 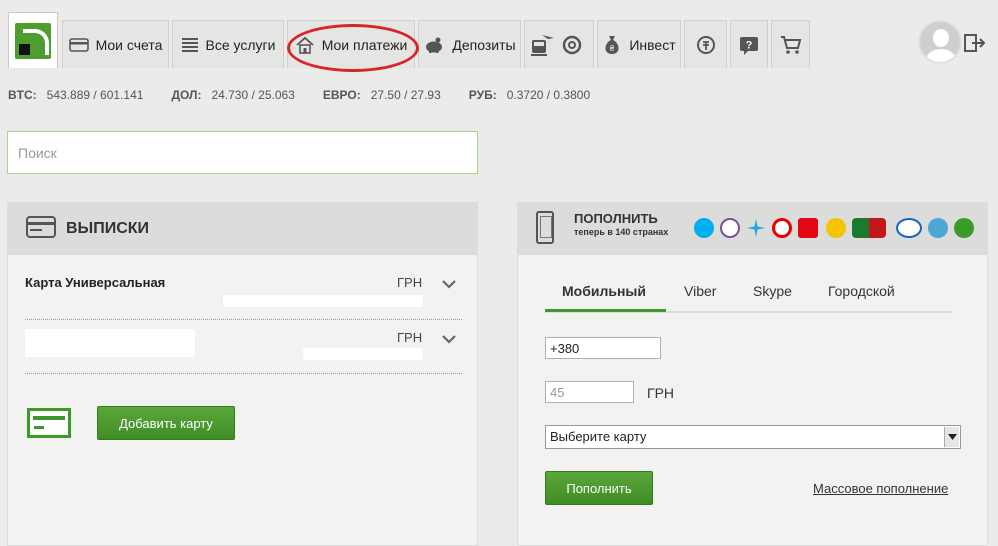 I want to click on mass-topup-link: Массовое пополнение, so click(x=880, y=488).